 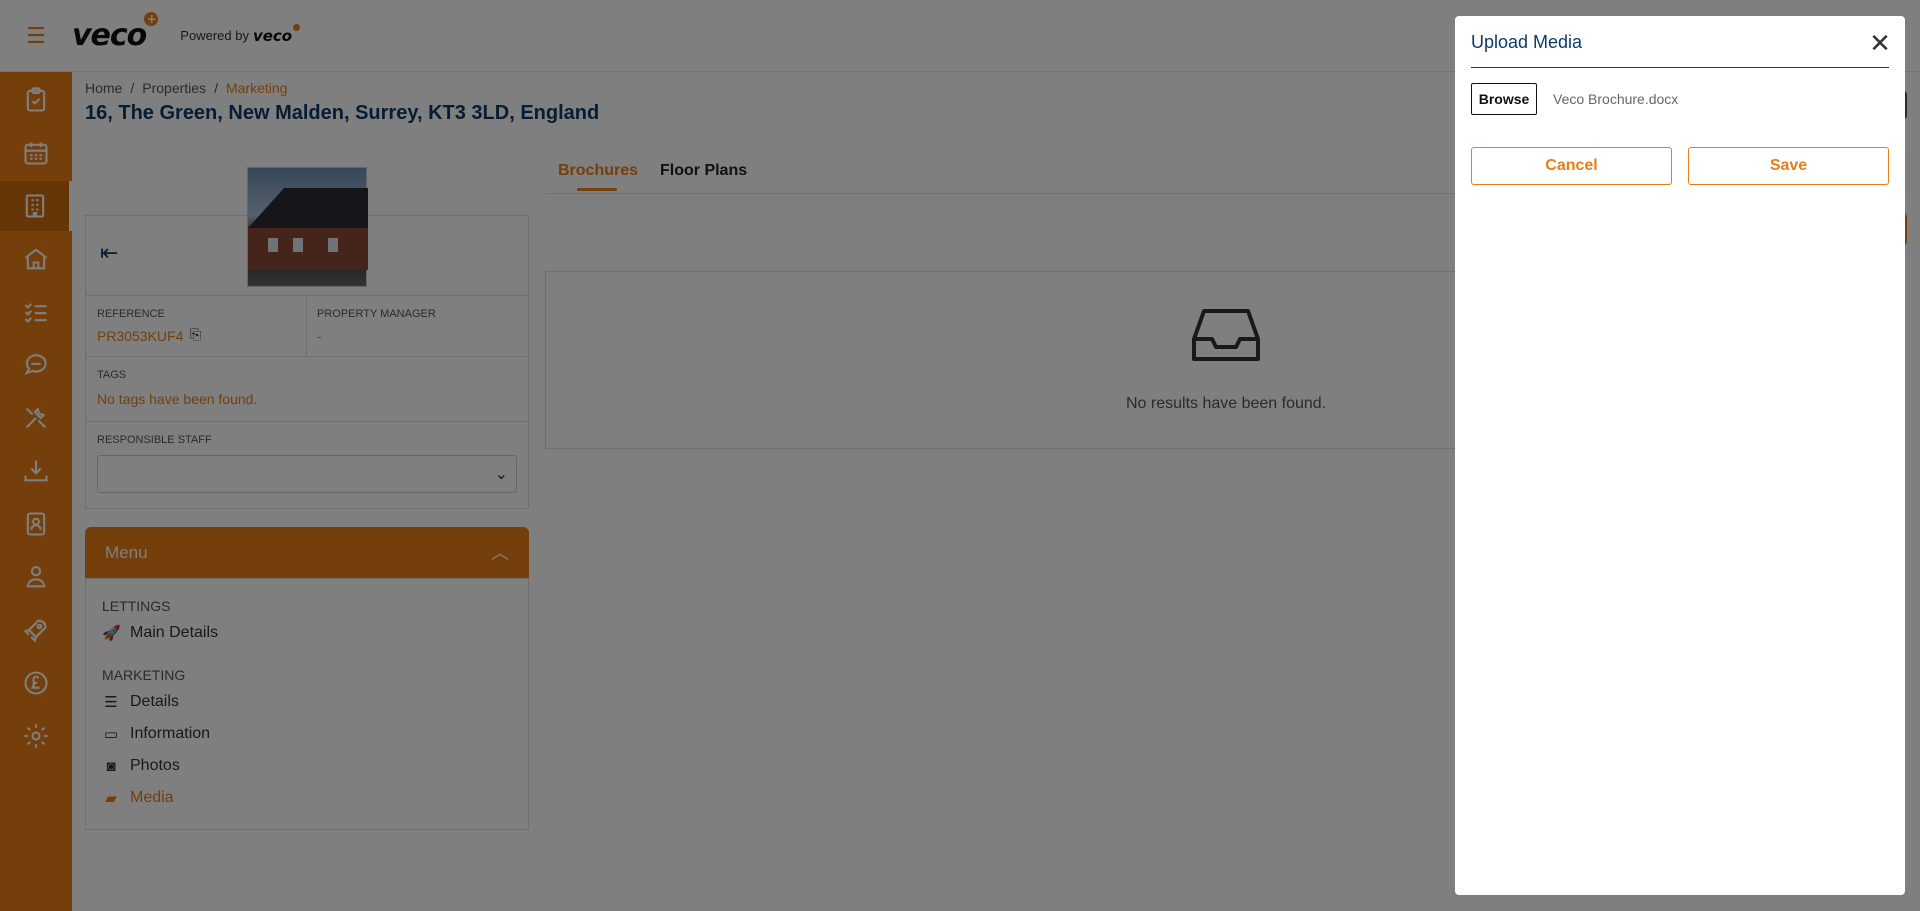 What do you see at coordinates (1880, 43) in the screenshot?
I see `close-icon: ✕` at bounding box center [1880, 43].